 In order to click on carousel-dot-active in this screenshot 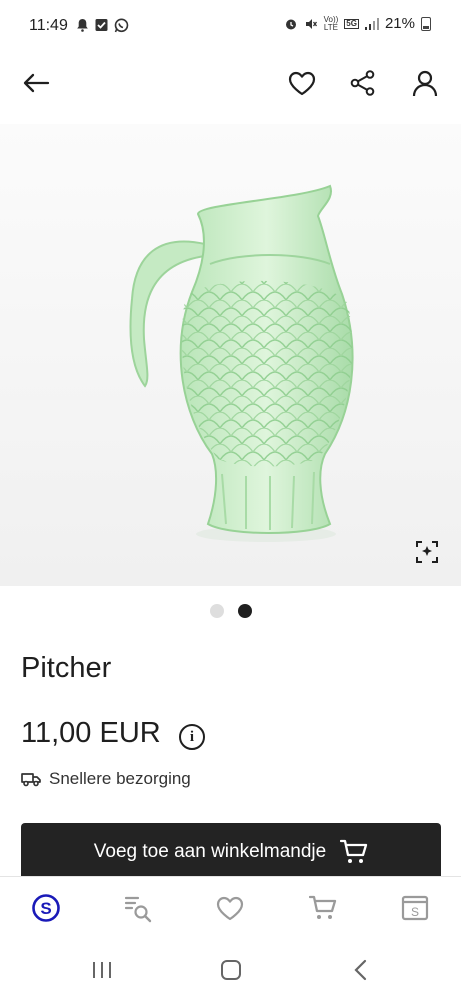, I will do `click(244, 611)`.